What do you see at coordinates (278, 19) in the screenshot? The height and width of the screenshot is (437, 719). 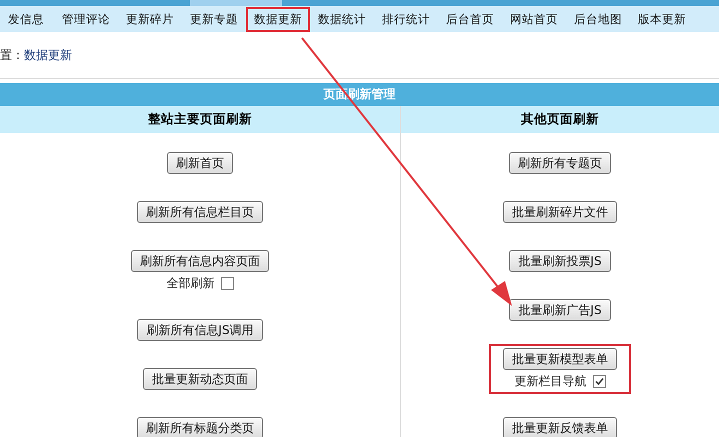 I see `nav-tab: 数据更新` at bounding box center [278, 19].